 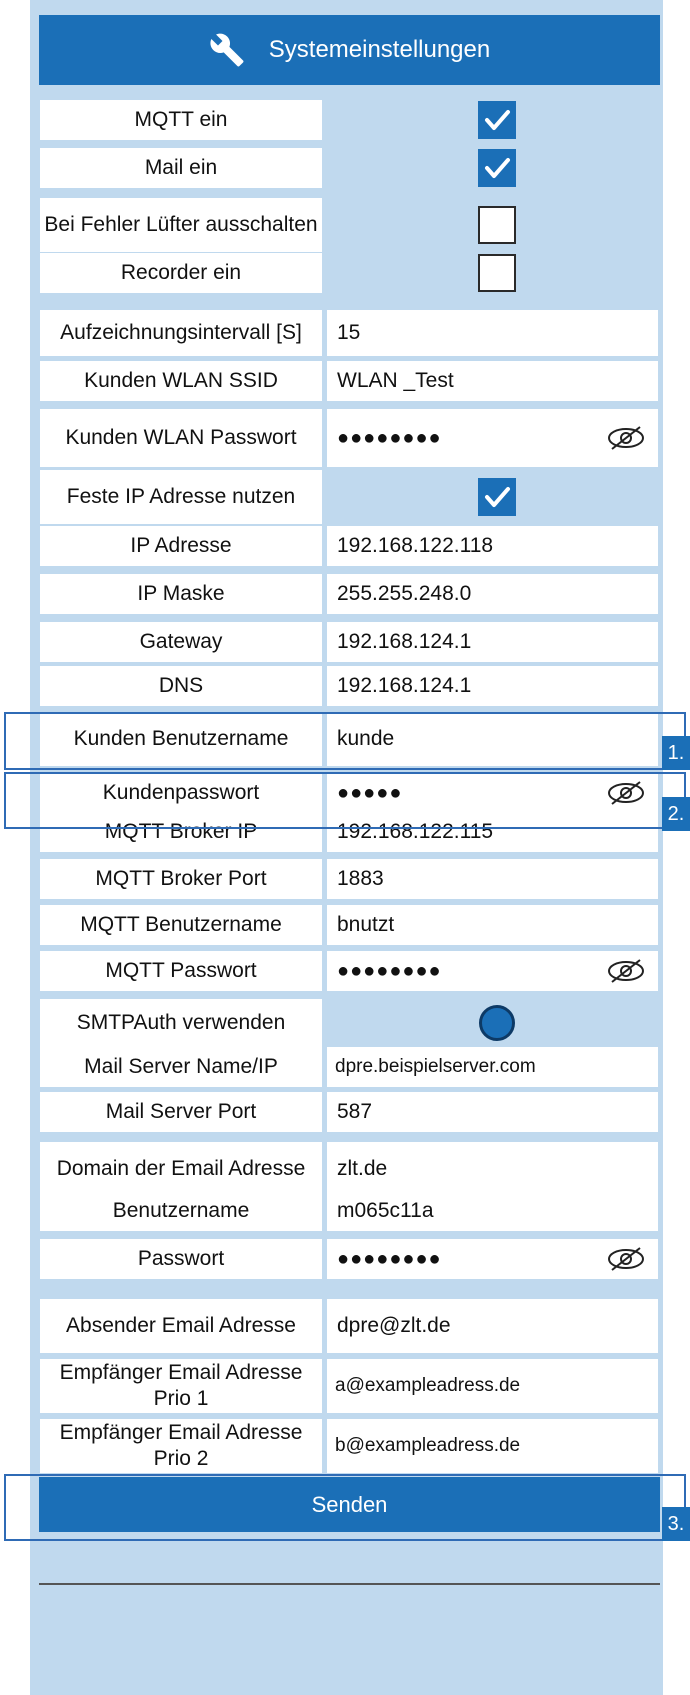 I want to click on setting-row-feste-ip-adresse-nutzen: Feste IP Adresse nutzen, so click(x=350, y=497).